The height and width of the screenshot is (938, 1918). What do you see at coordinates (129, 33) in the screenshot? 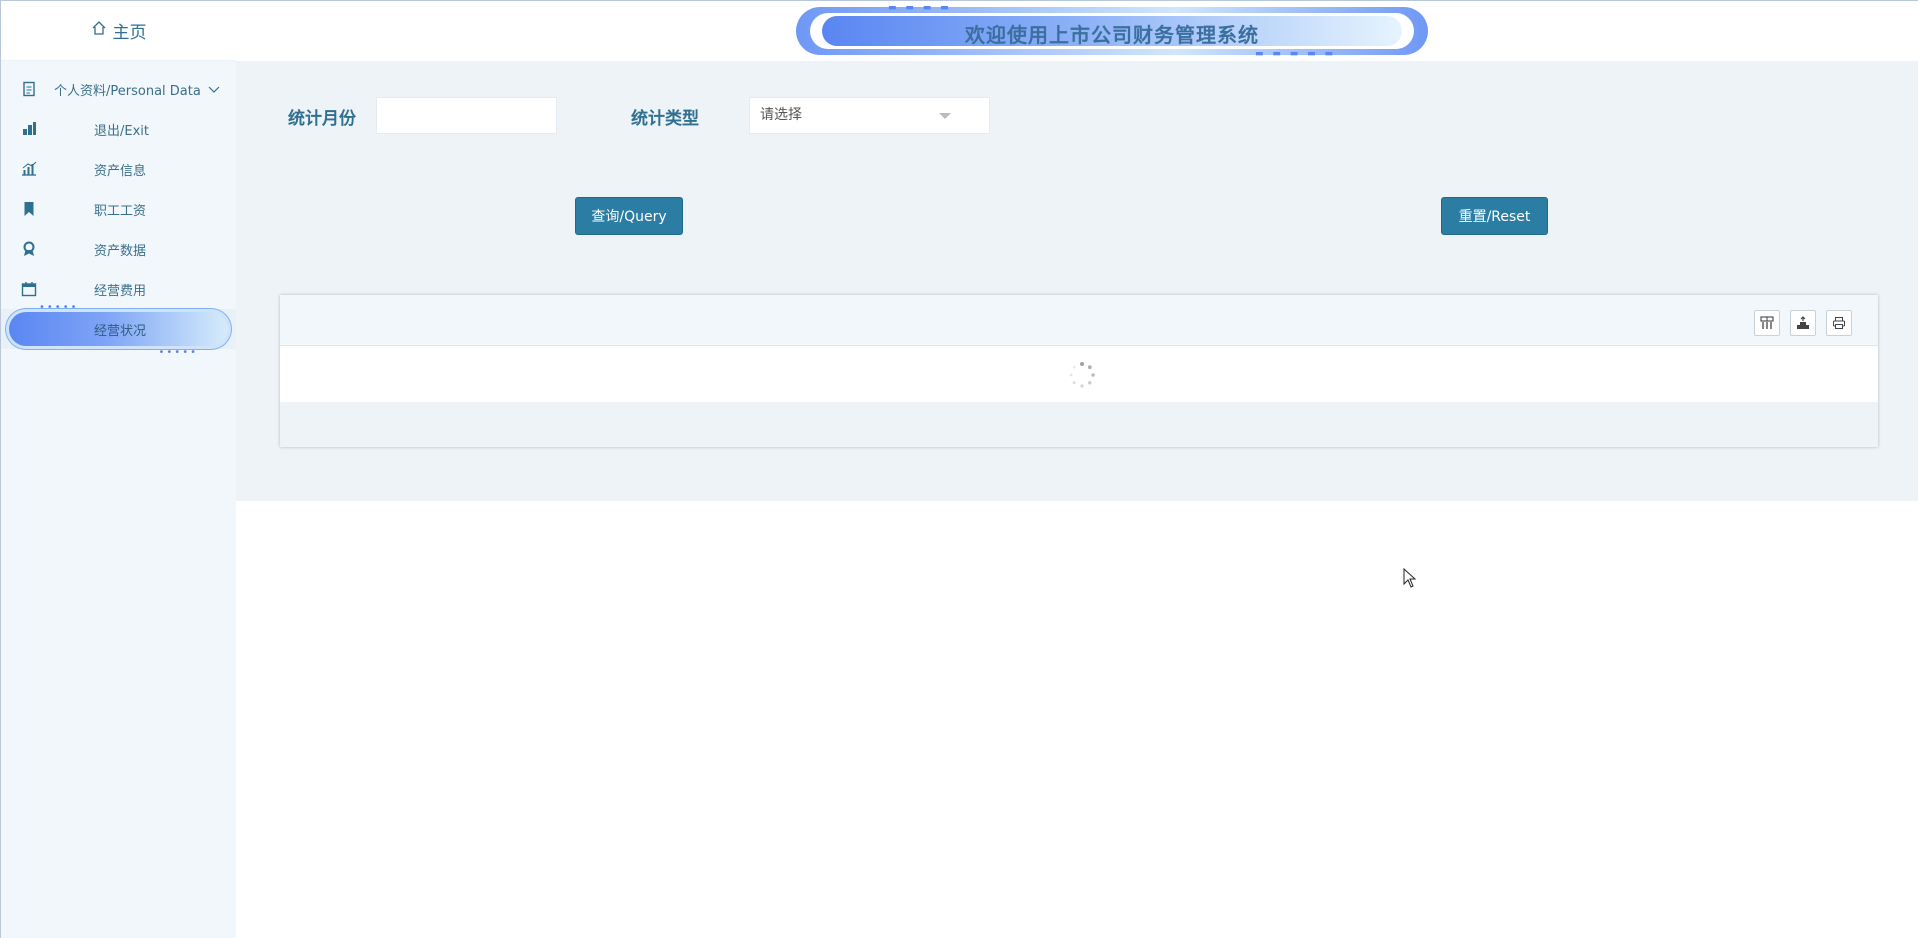
I see `home-label: 主页` at bounding box center [129, 33].